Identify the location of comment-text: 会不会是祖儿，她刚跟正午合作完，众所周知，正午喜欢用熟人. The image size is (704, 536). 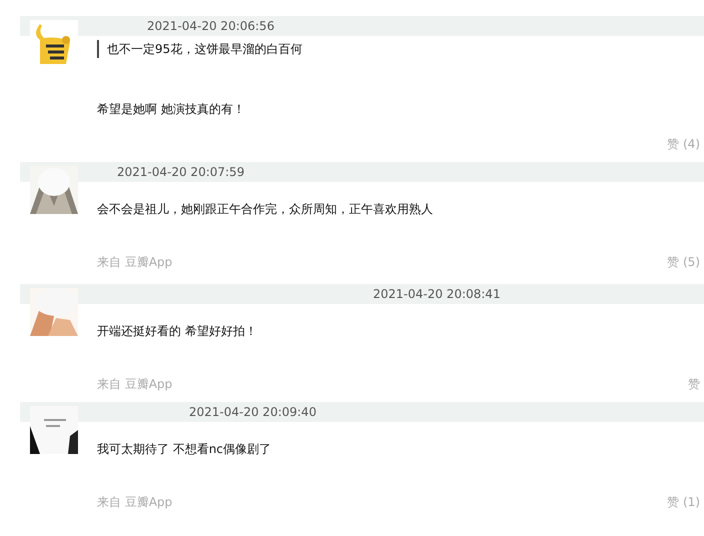
(265, 209).